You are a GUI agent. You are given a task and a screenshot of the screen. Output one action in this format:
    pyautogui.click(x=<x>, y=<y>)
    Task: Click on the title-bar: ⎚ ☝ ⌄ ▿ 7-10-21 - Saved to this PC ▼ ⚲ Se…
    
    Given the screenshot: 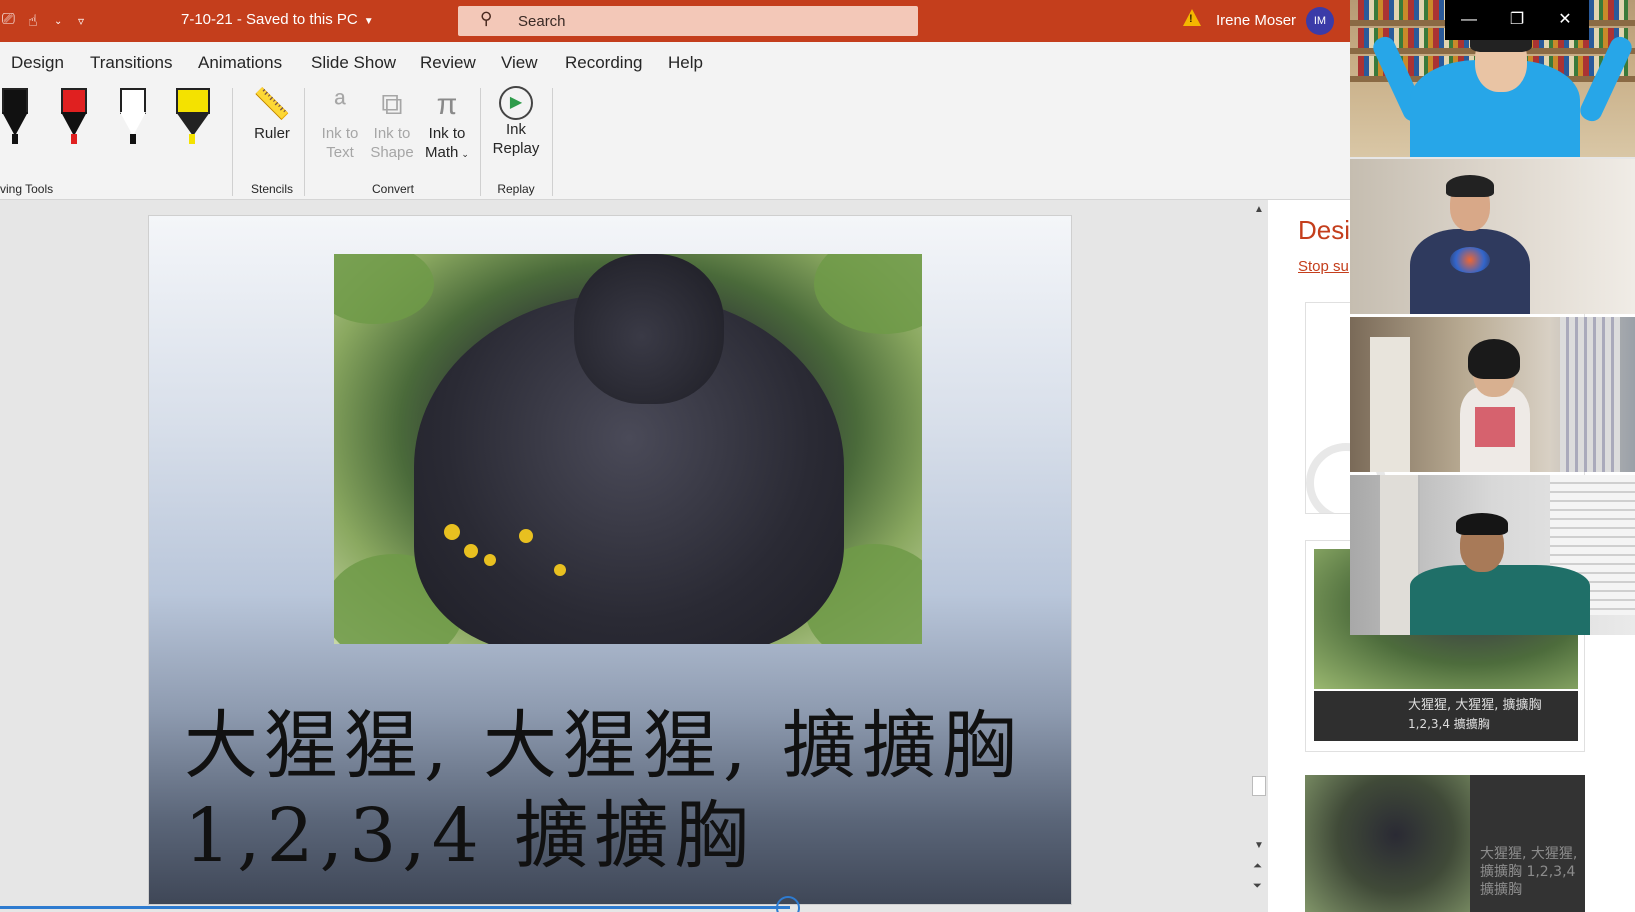 What is the action you would take?
    pyautogui.click(x=675, y=21)
    